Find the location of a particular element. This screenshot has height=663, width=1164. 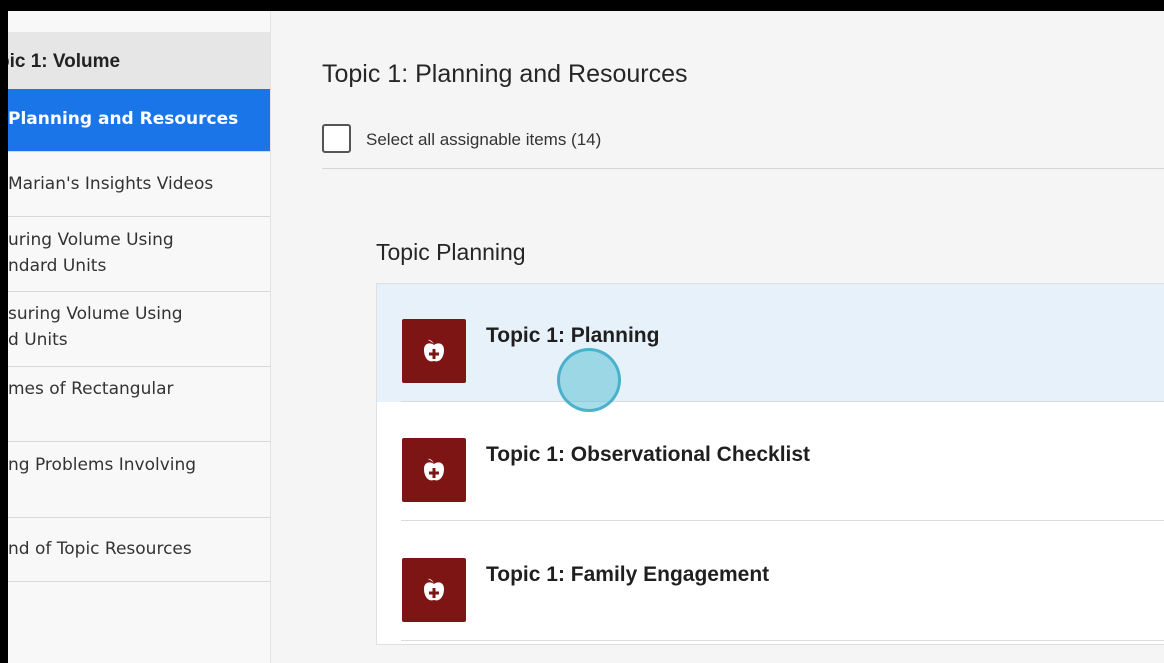

sidebar-item-planning-and-resources: Planning and Resources is located at coordinates (139, 120).